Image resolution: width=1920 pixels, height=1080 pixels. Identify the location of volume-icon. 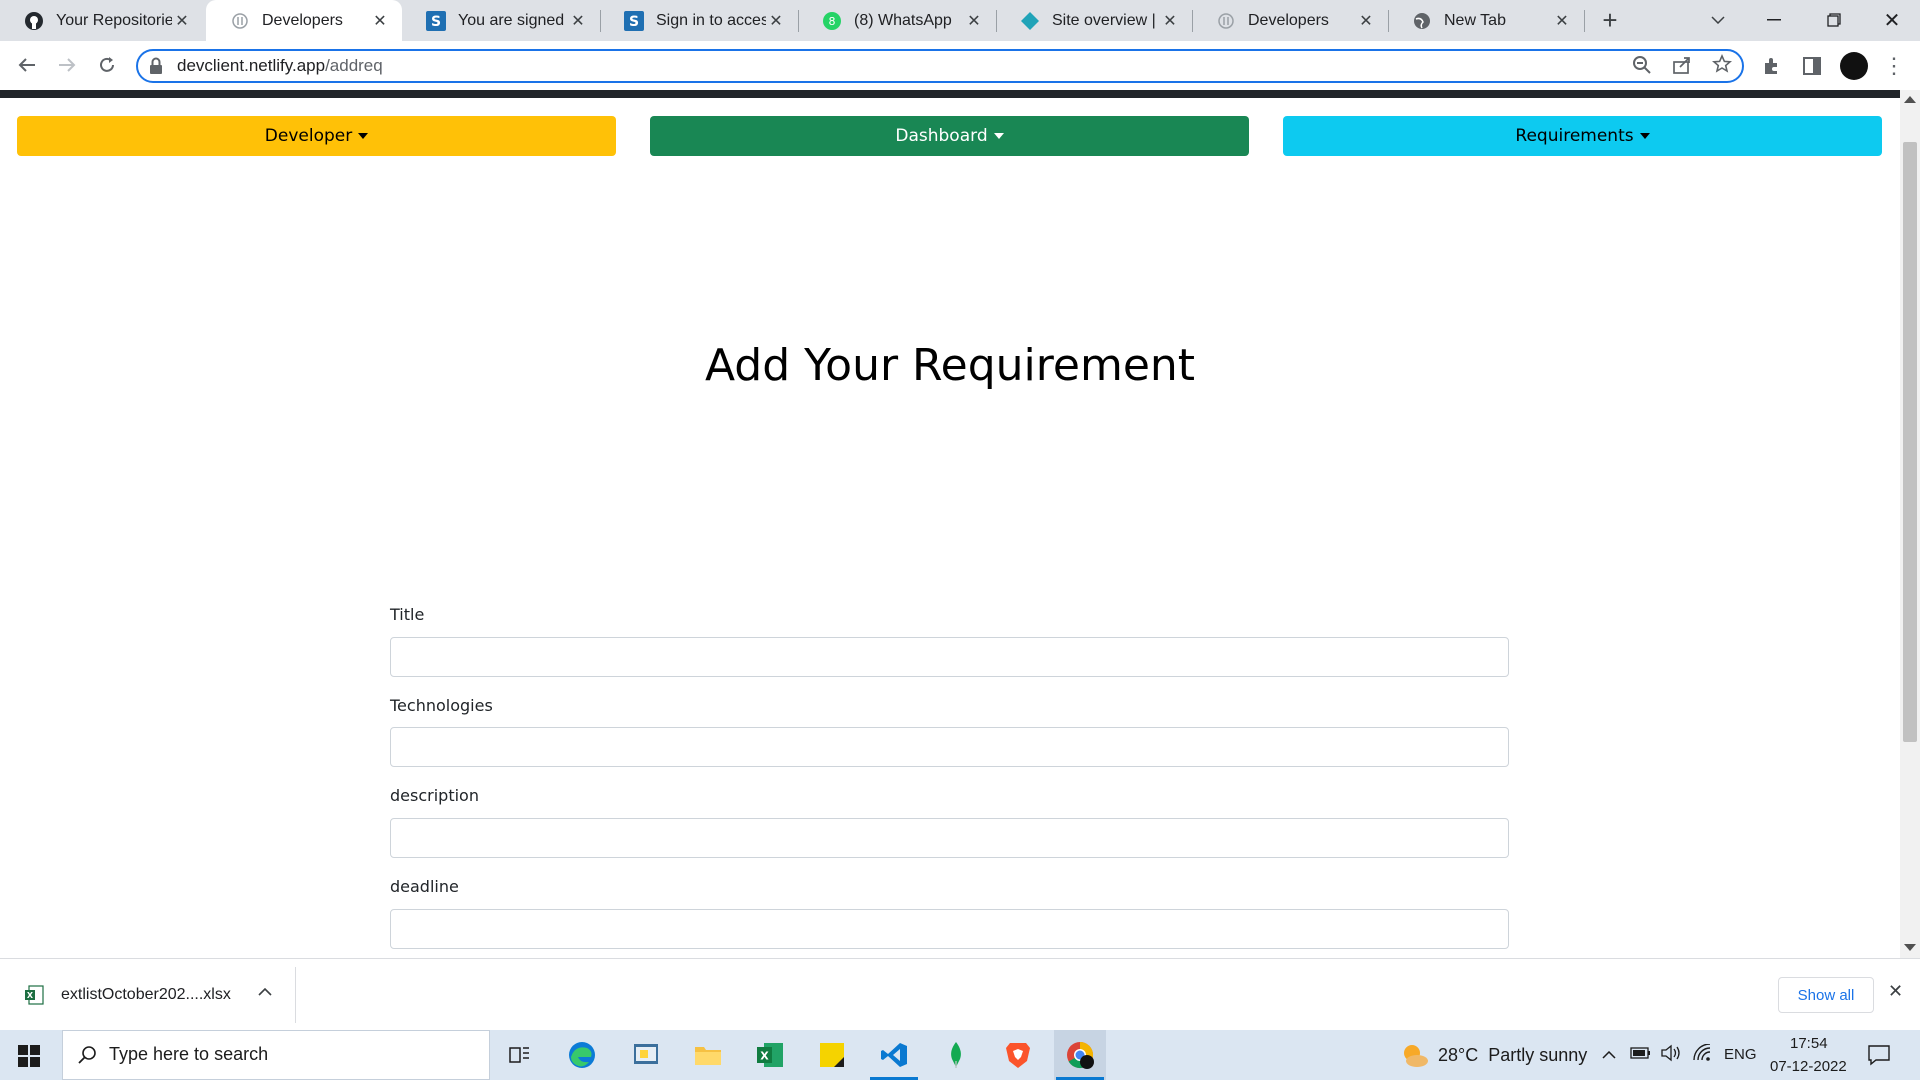
(1671, 1055).